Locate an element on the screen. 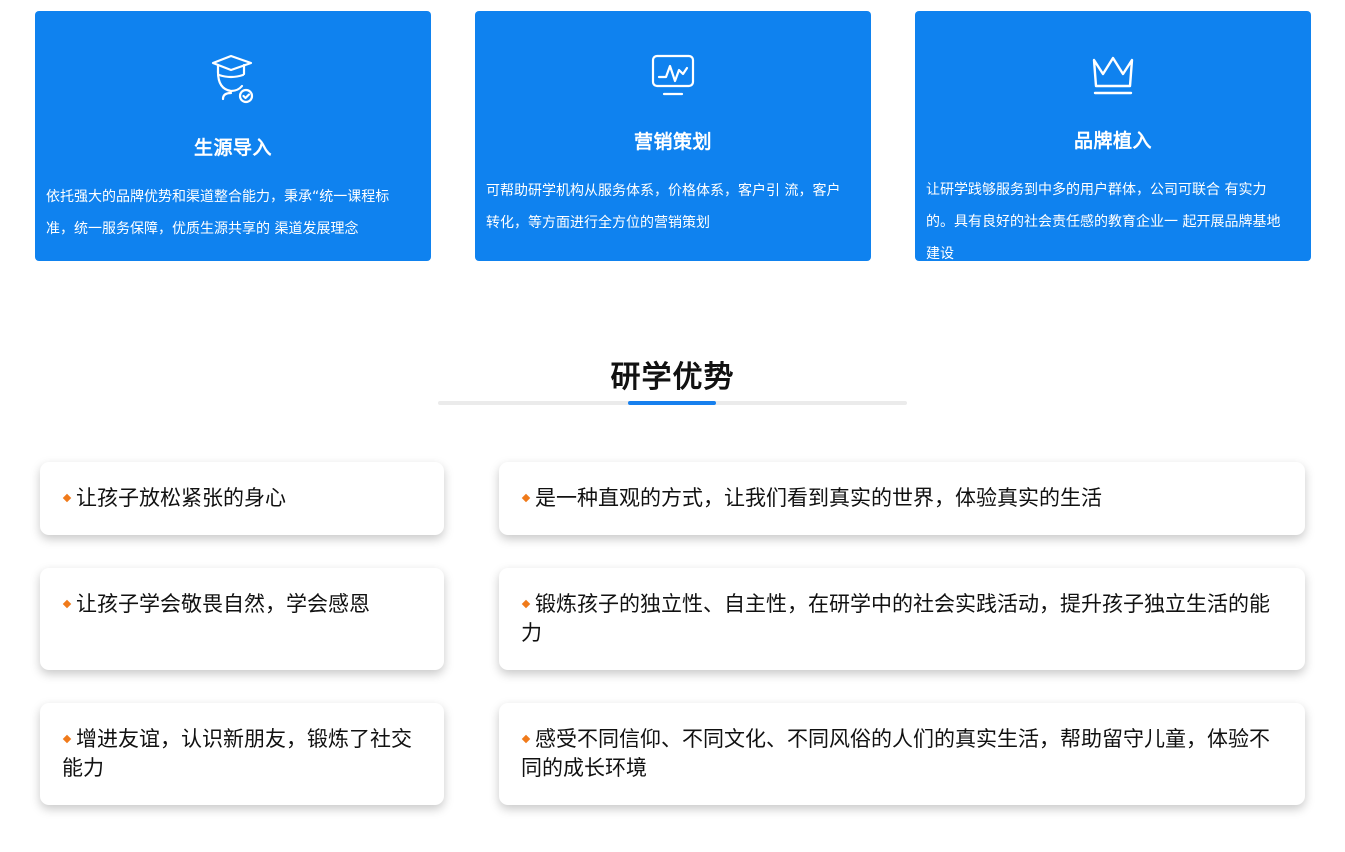 Image resolution: width=1345 pixels, height=852 pixels. advantage-text: 让孩子学会敬畏自然，学会感恩 is located at coordinates (223, 604).